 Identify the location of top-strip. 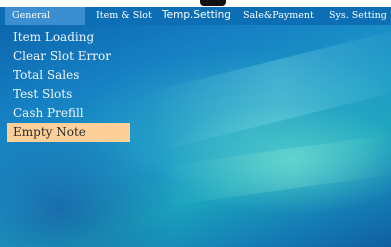
(195, 3).